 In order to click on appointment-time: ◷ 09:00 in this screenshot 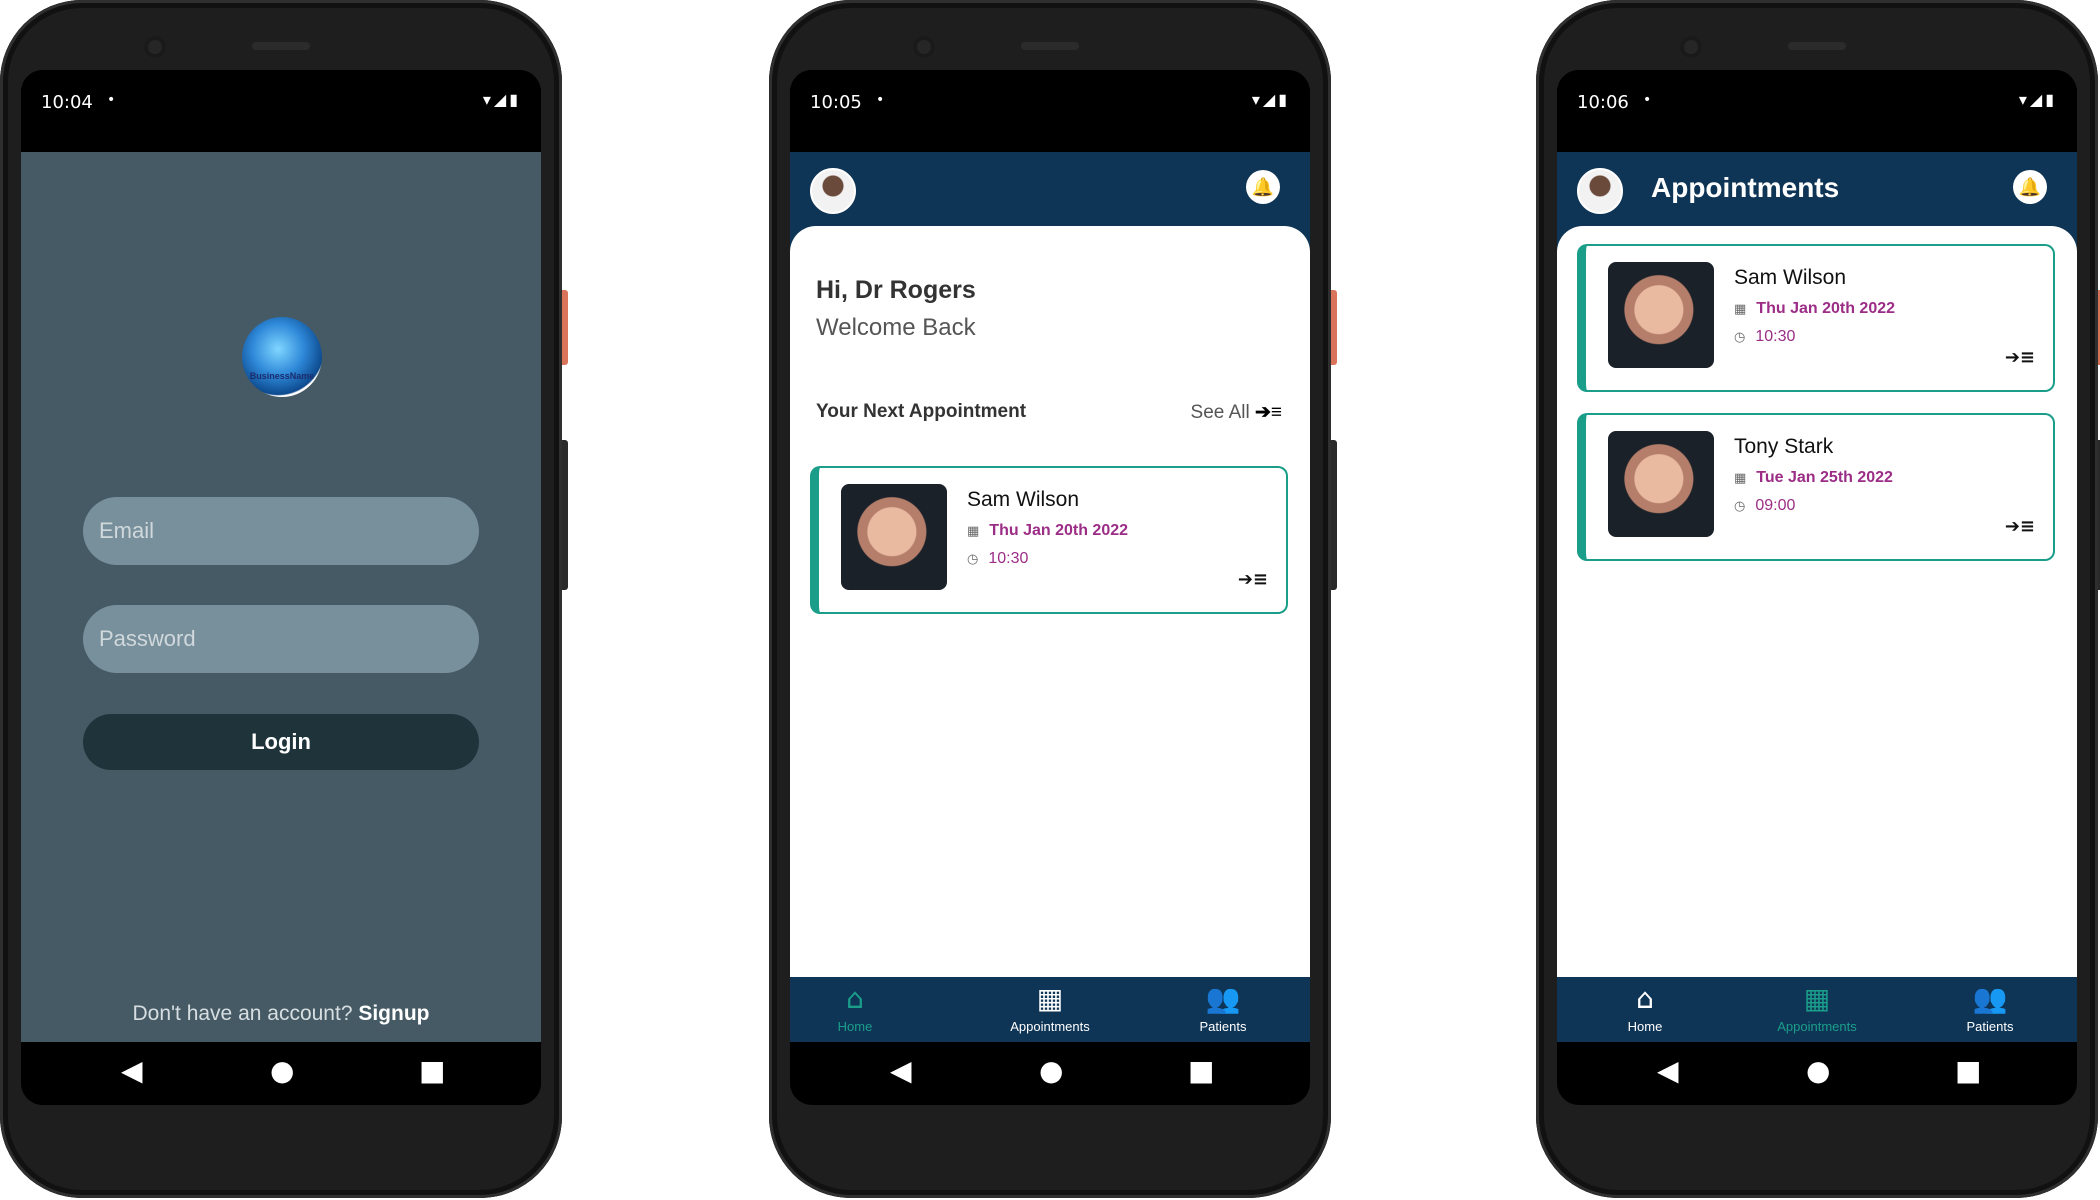, I will do `click(1764, 506)`.